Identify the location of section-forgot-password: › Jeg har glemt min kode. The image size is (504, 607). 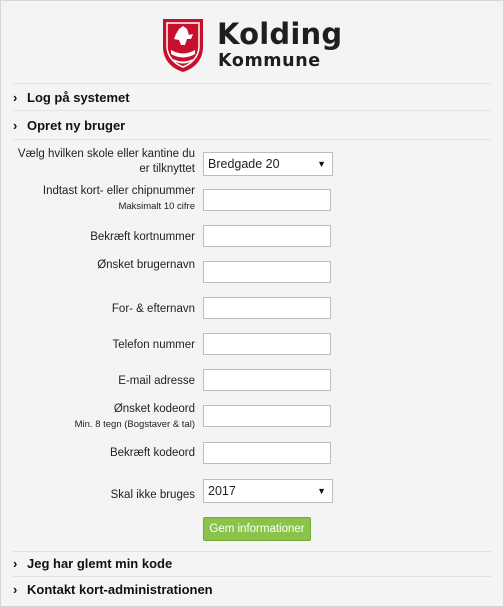
(252, 563).